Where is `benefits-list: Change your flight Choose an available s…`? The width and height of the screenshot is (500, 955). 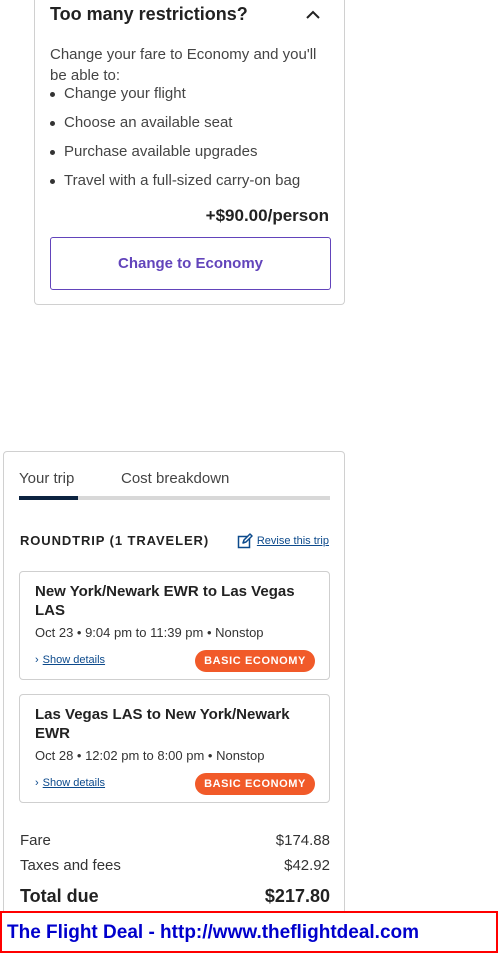 benefits-list: Change your flight Choose an available s… is located at coordinates (192, 142).